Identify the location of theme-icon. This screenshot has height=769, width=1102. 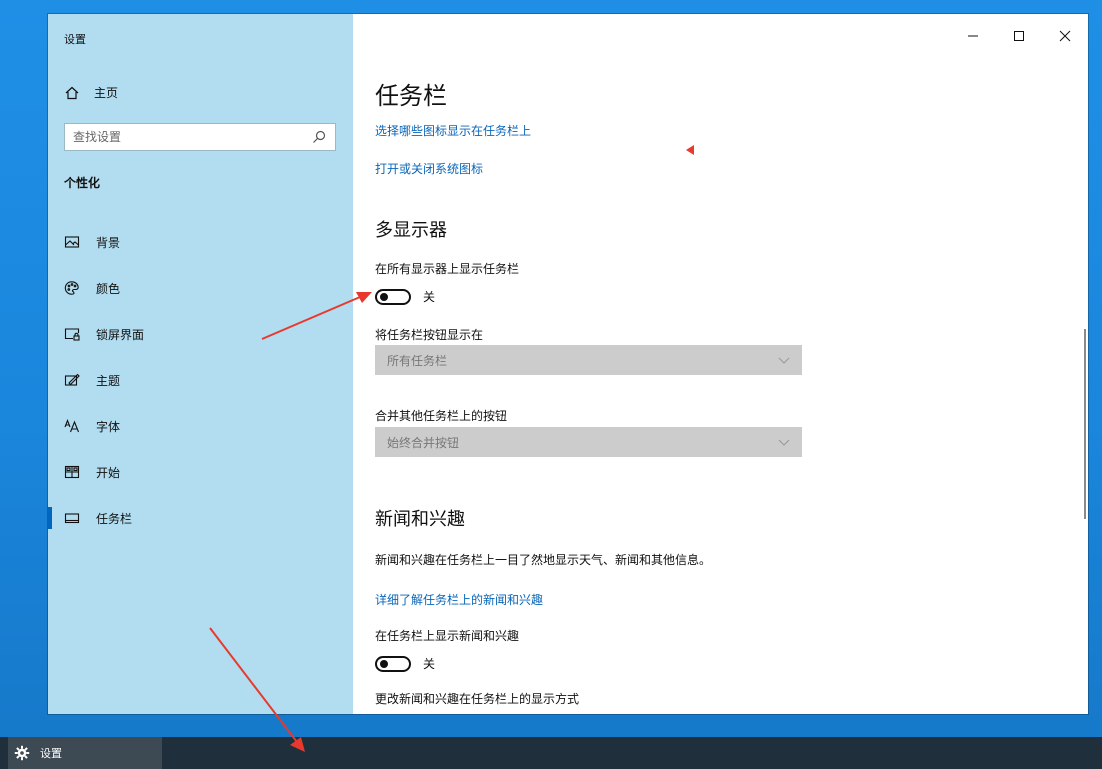
(72, 380).